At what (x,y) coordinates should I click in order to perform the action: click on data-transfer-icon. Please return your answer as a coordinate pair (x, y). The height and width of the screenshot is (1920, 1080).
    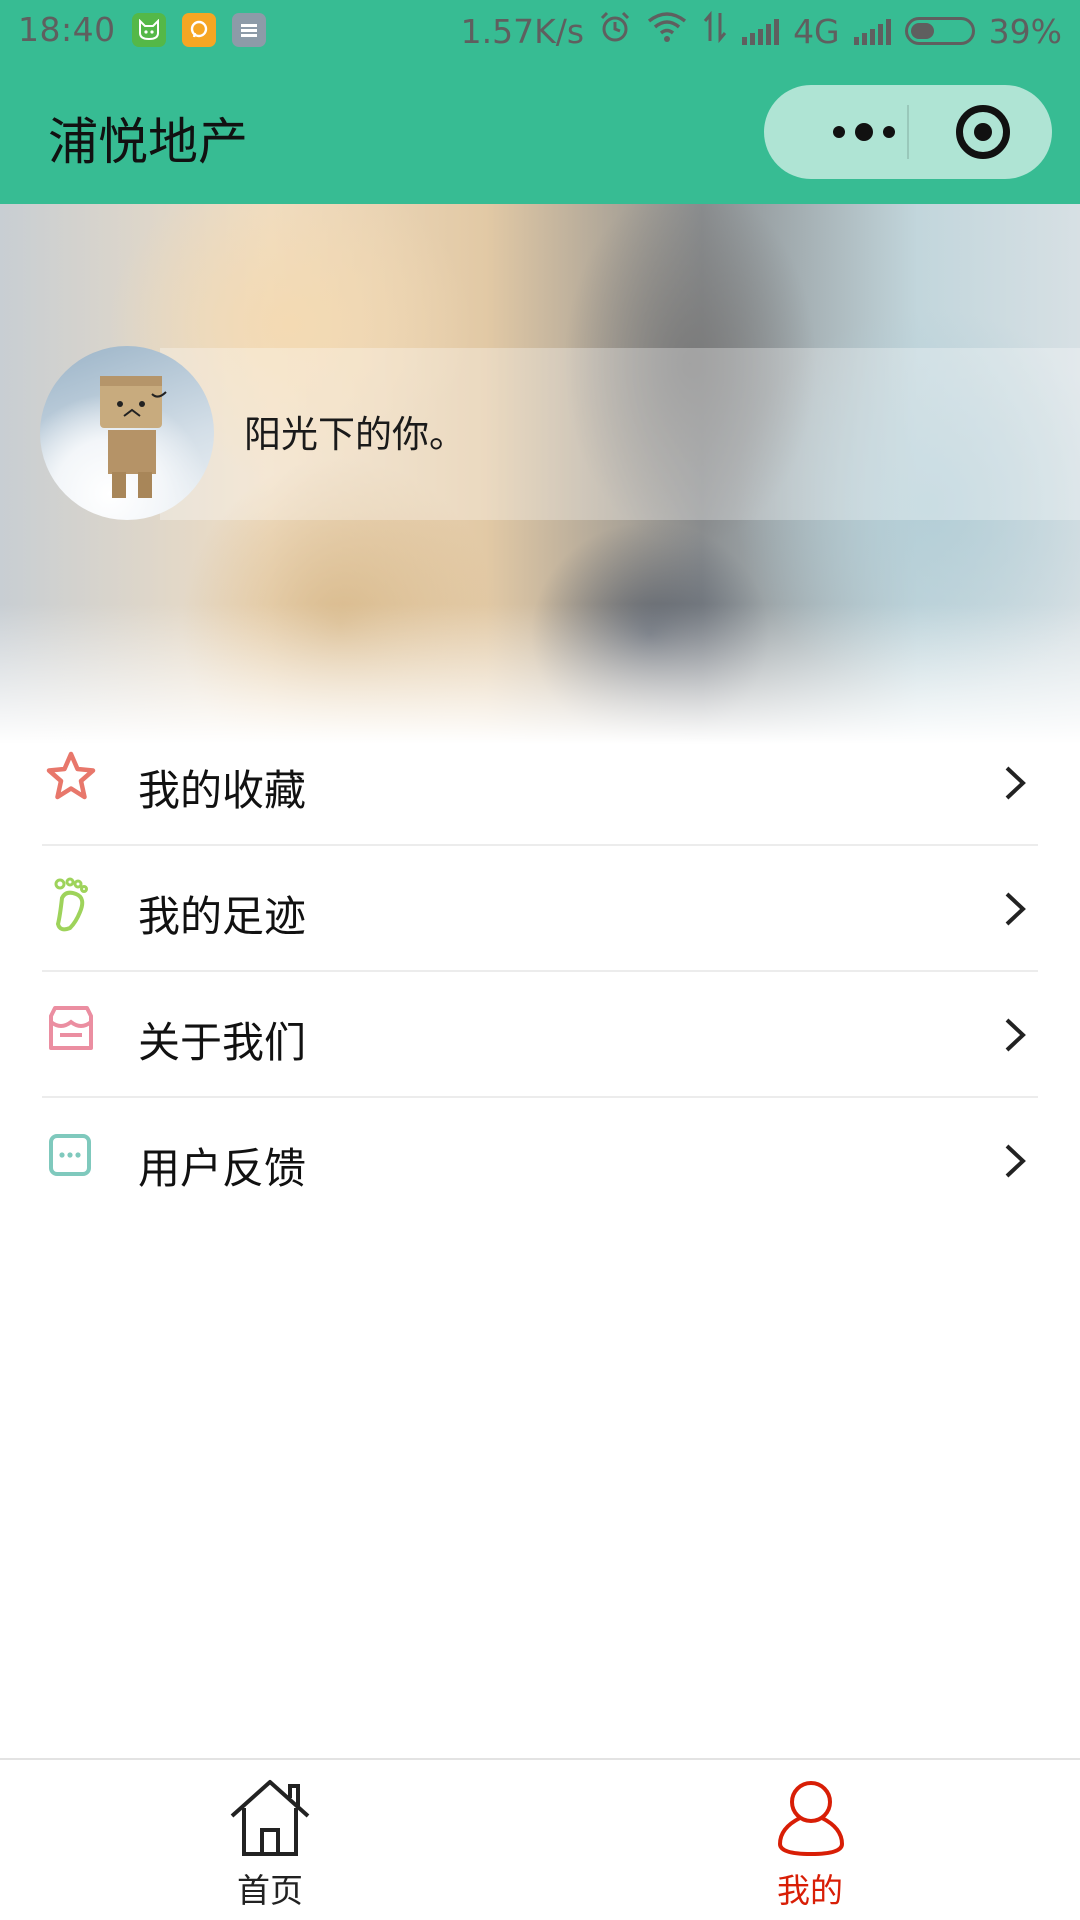
    Looking at the image, I should click on (715, 30).